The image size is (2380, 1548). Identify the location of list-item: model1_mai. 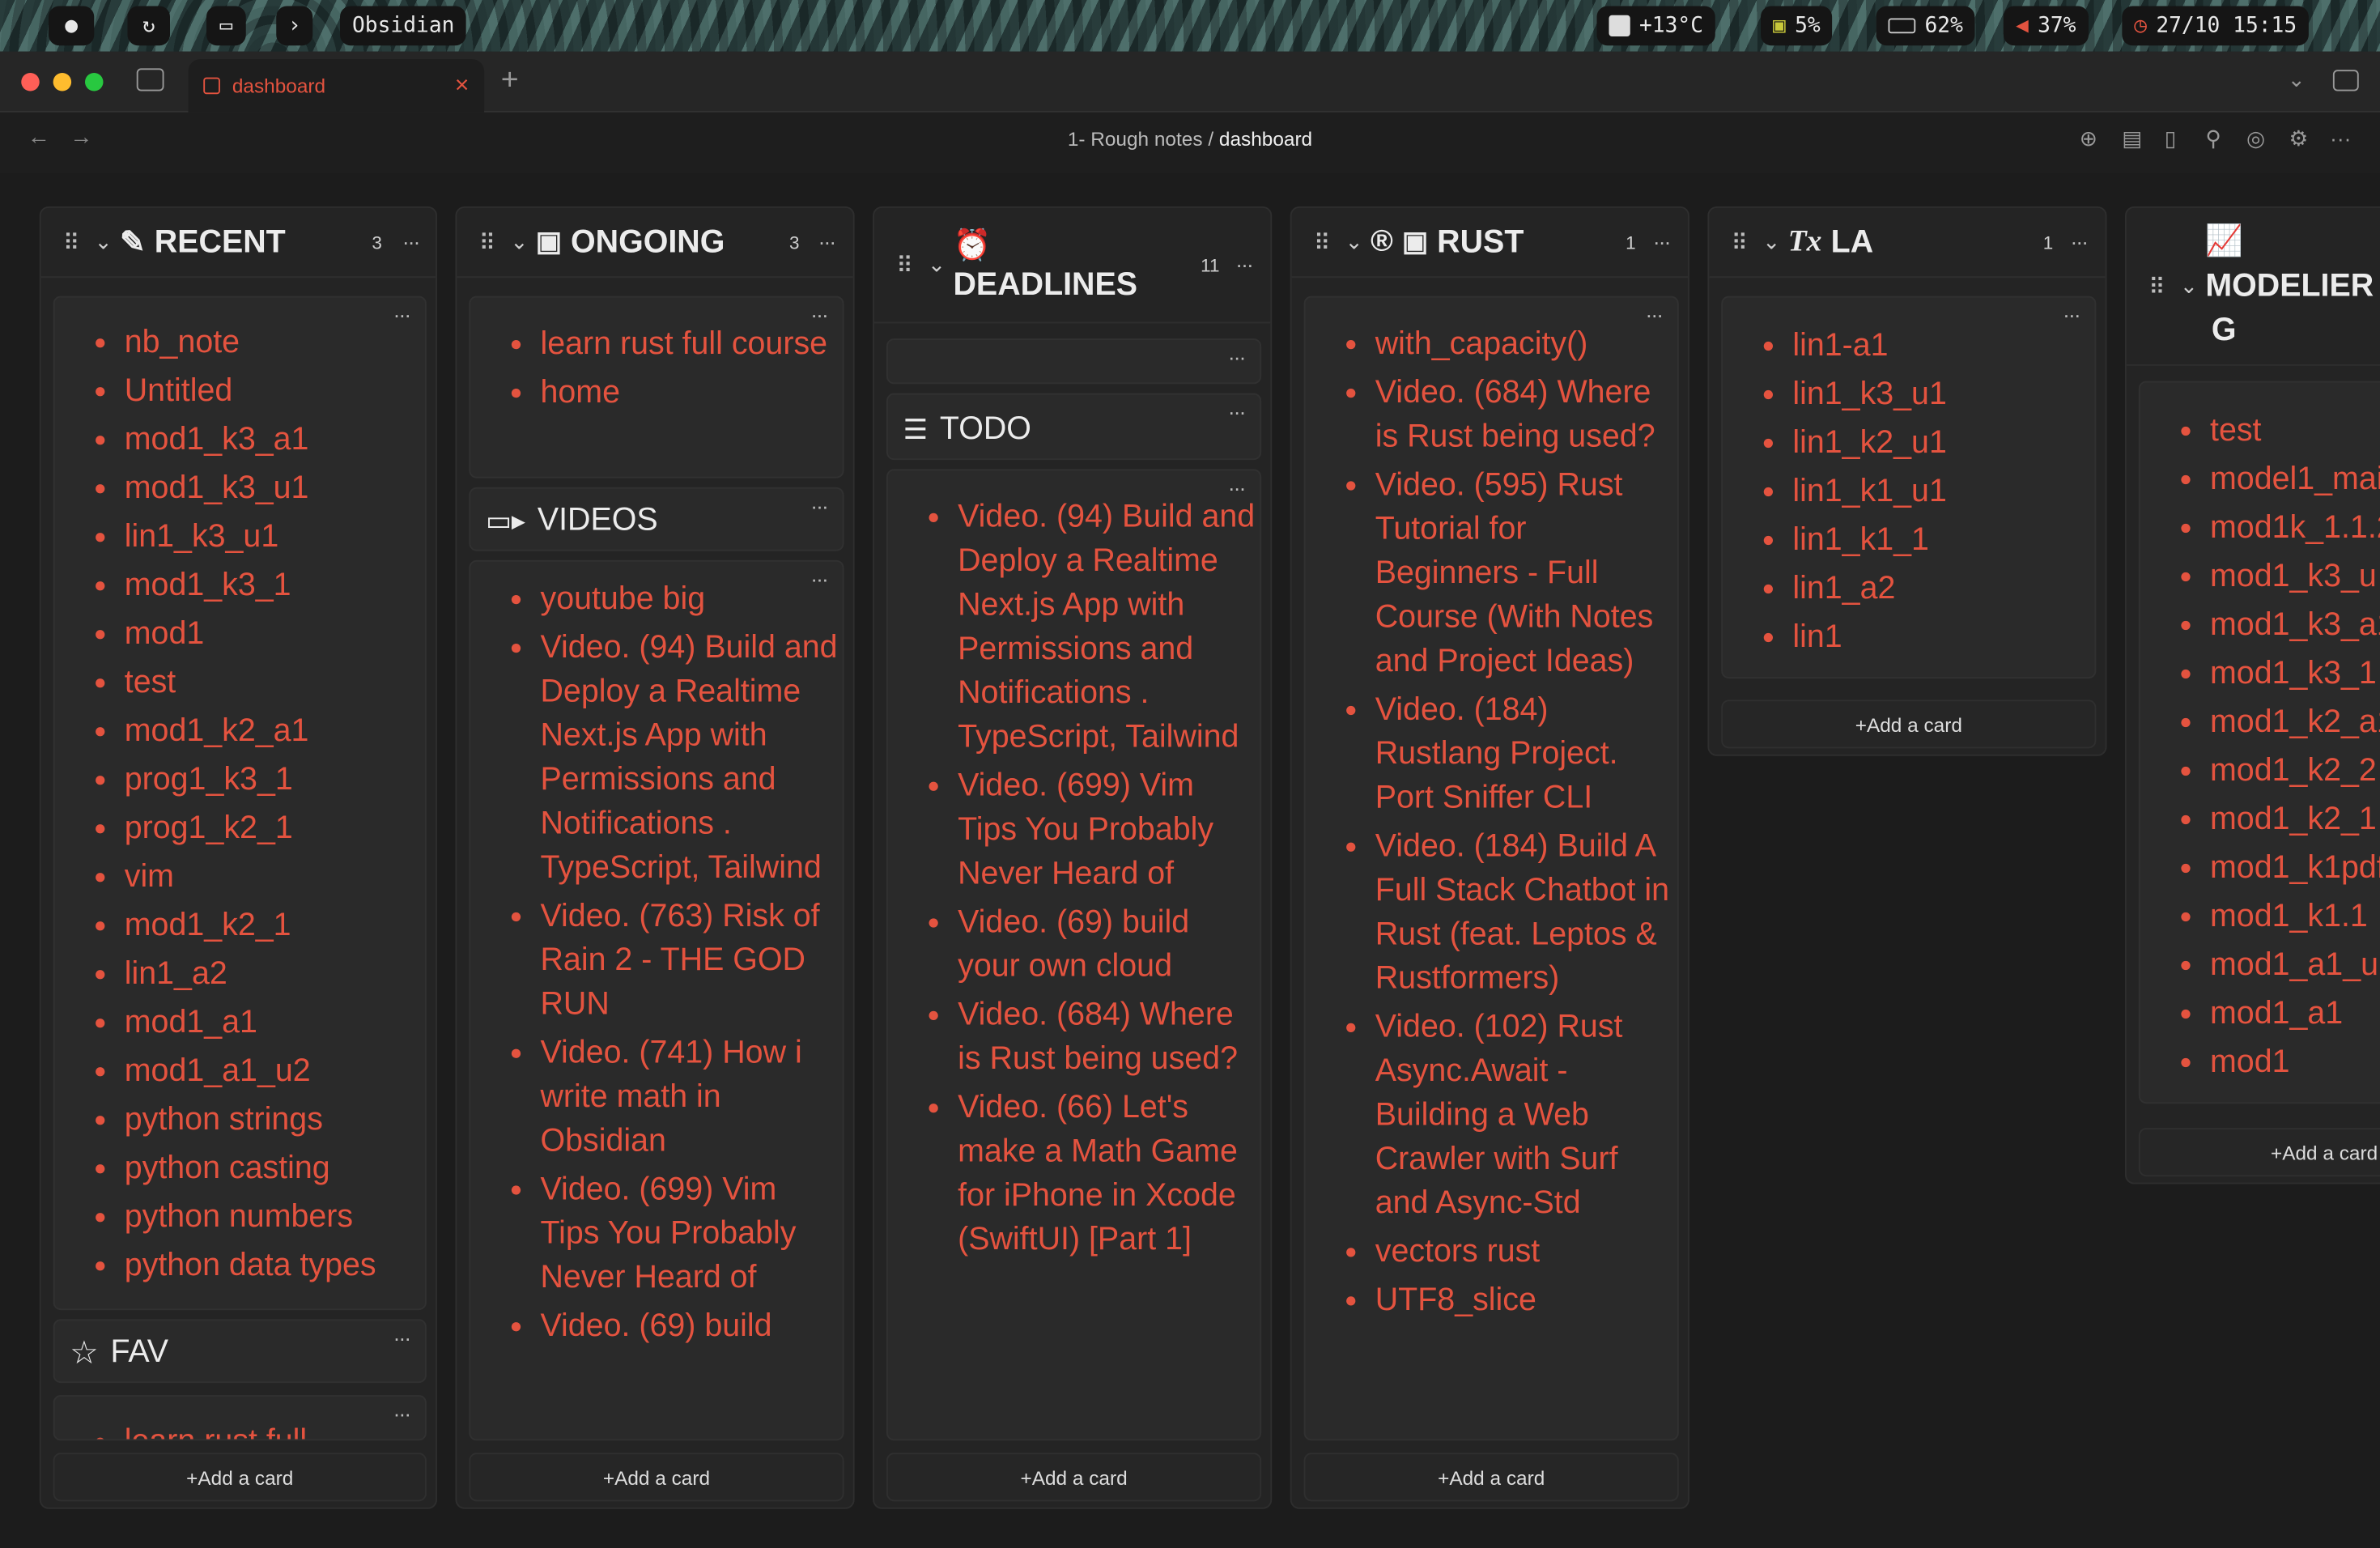
(2295, 480).